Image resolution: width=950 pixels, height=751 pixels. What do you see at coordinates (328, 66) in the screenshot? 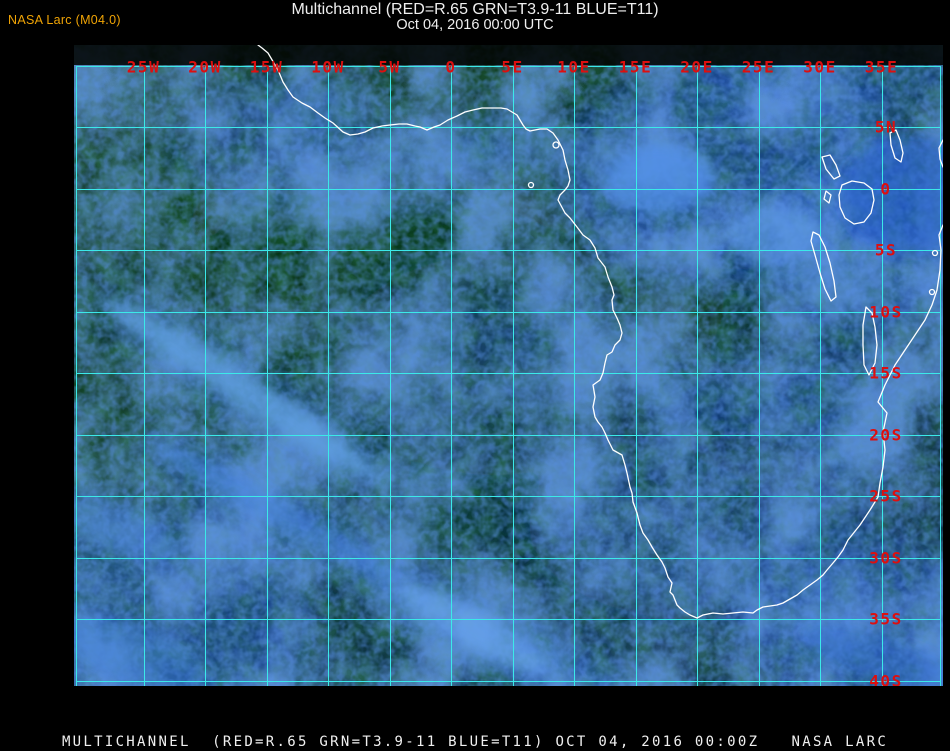
I see `longitude-label: 10W` at bounding box center [328, 66].